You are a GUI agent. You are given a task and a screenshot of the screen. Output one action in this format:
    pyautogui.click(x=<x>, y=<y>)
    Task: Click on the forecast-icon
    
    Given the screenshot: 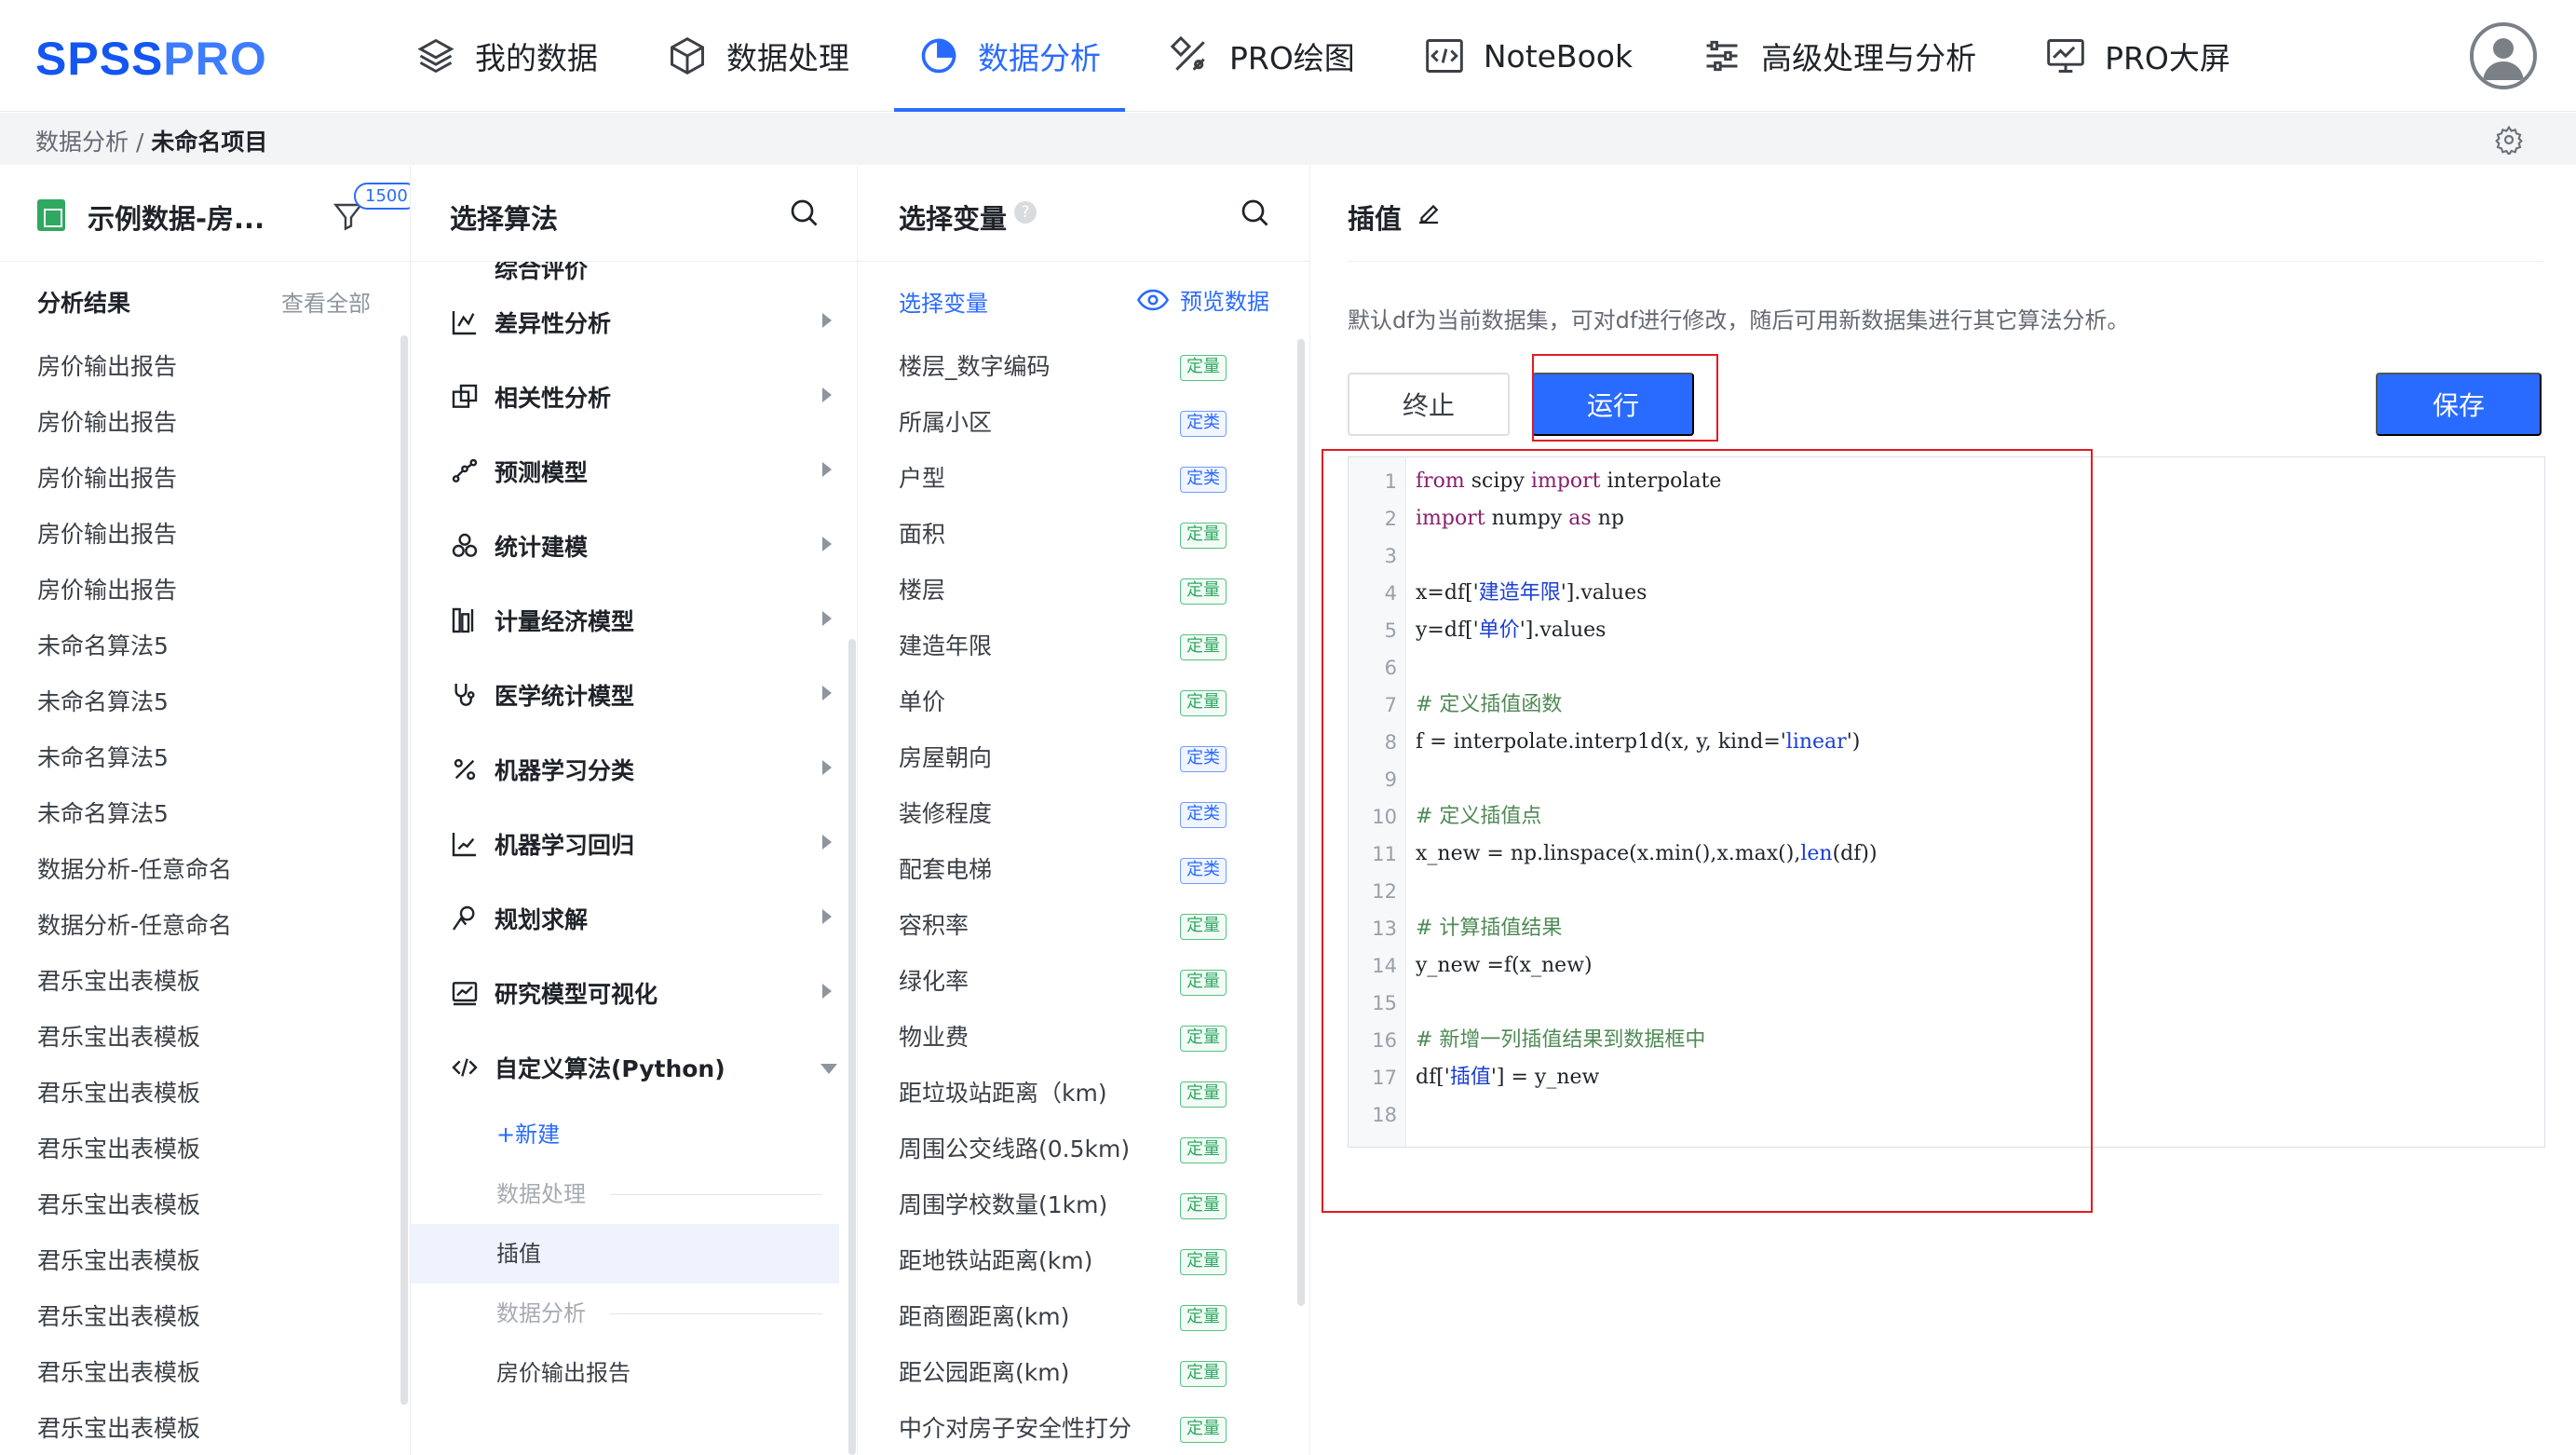 What is the action you would take?
    pyautogui.click(x=465, y=470)
    